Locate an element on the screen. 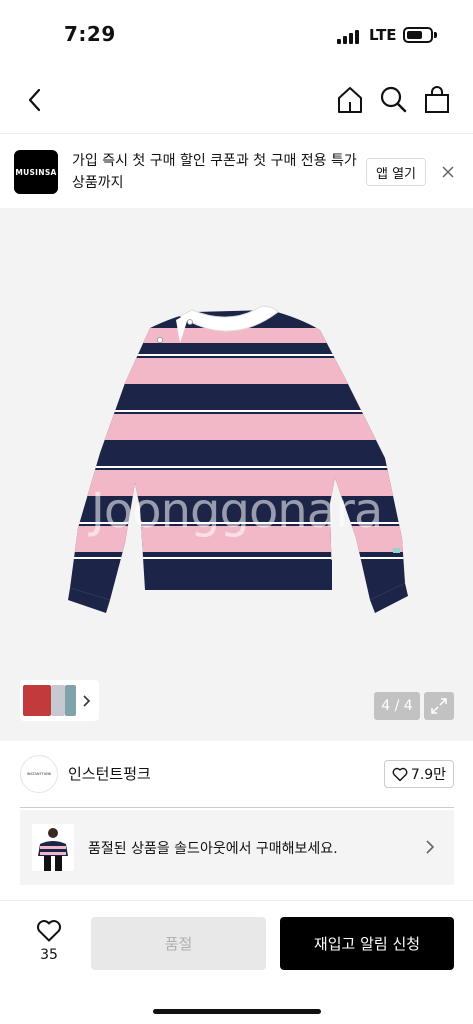 The image size is (473, 1024). bottom-action-bar: 35 품절 재입고 알림 신청 is located at coordinates (236, 962).